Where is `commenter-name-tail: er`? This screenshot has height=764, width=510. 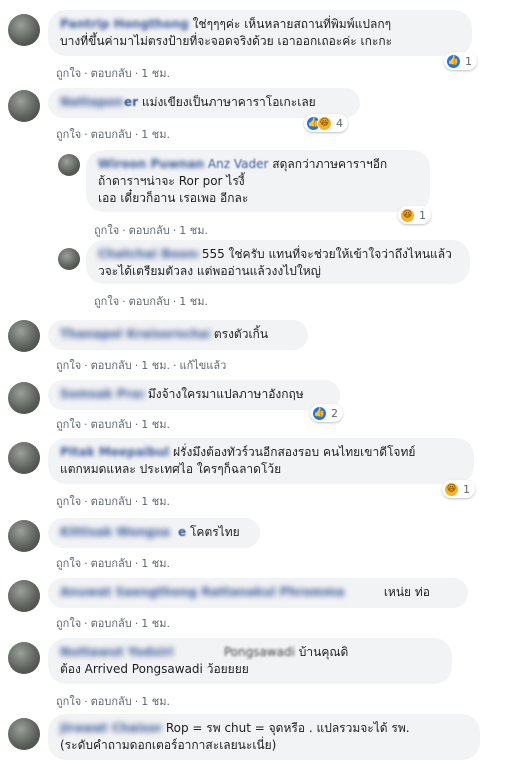
commenter-name-tail: er is located at coordinates (131, 102).